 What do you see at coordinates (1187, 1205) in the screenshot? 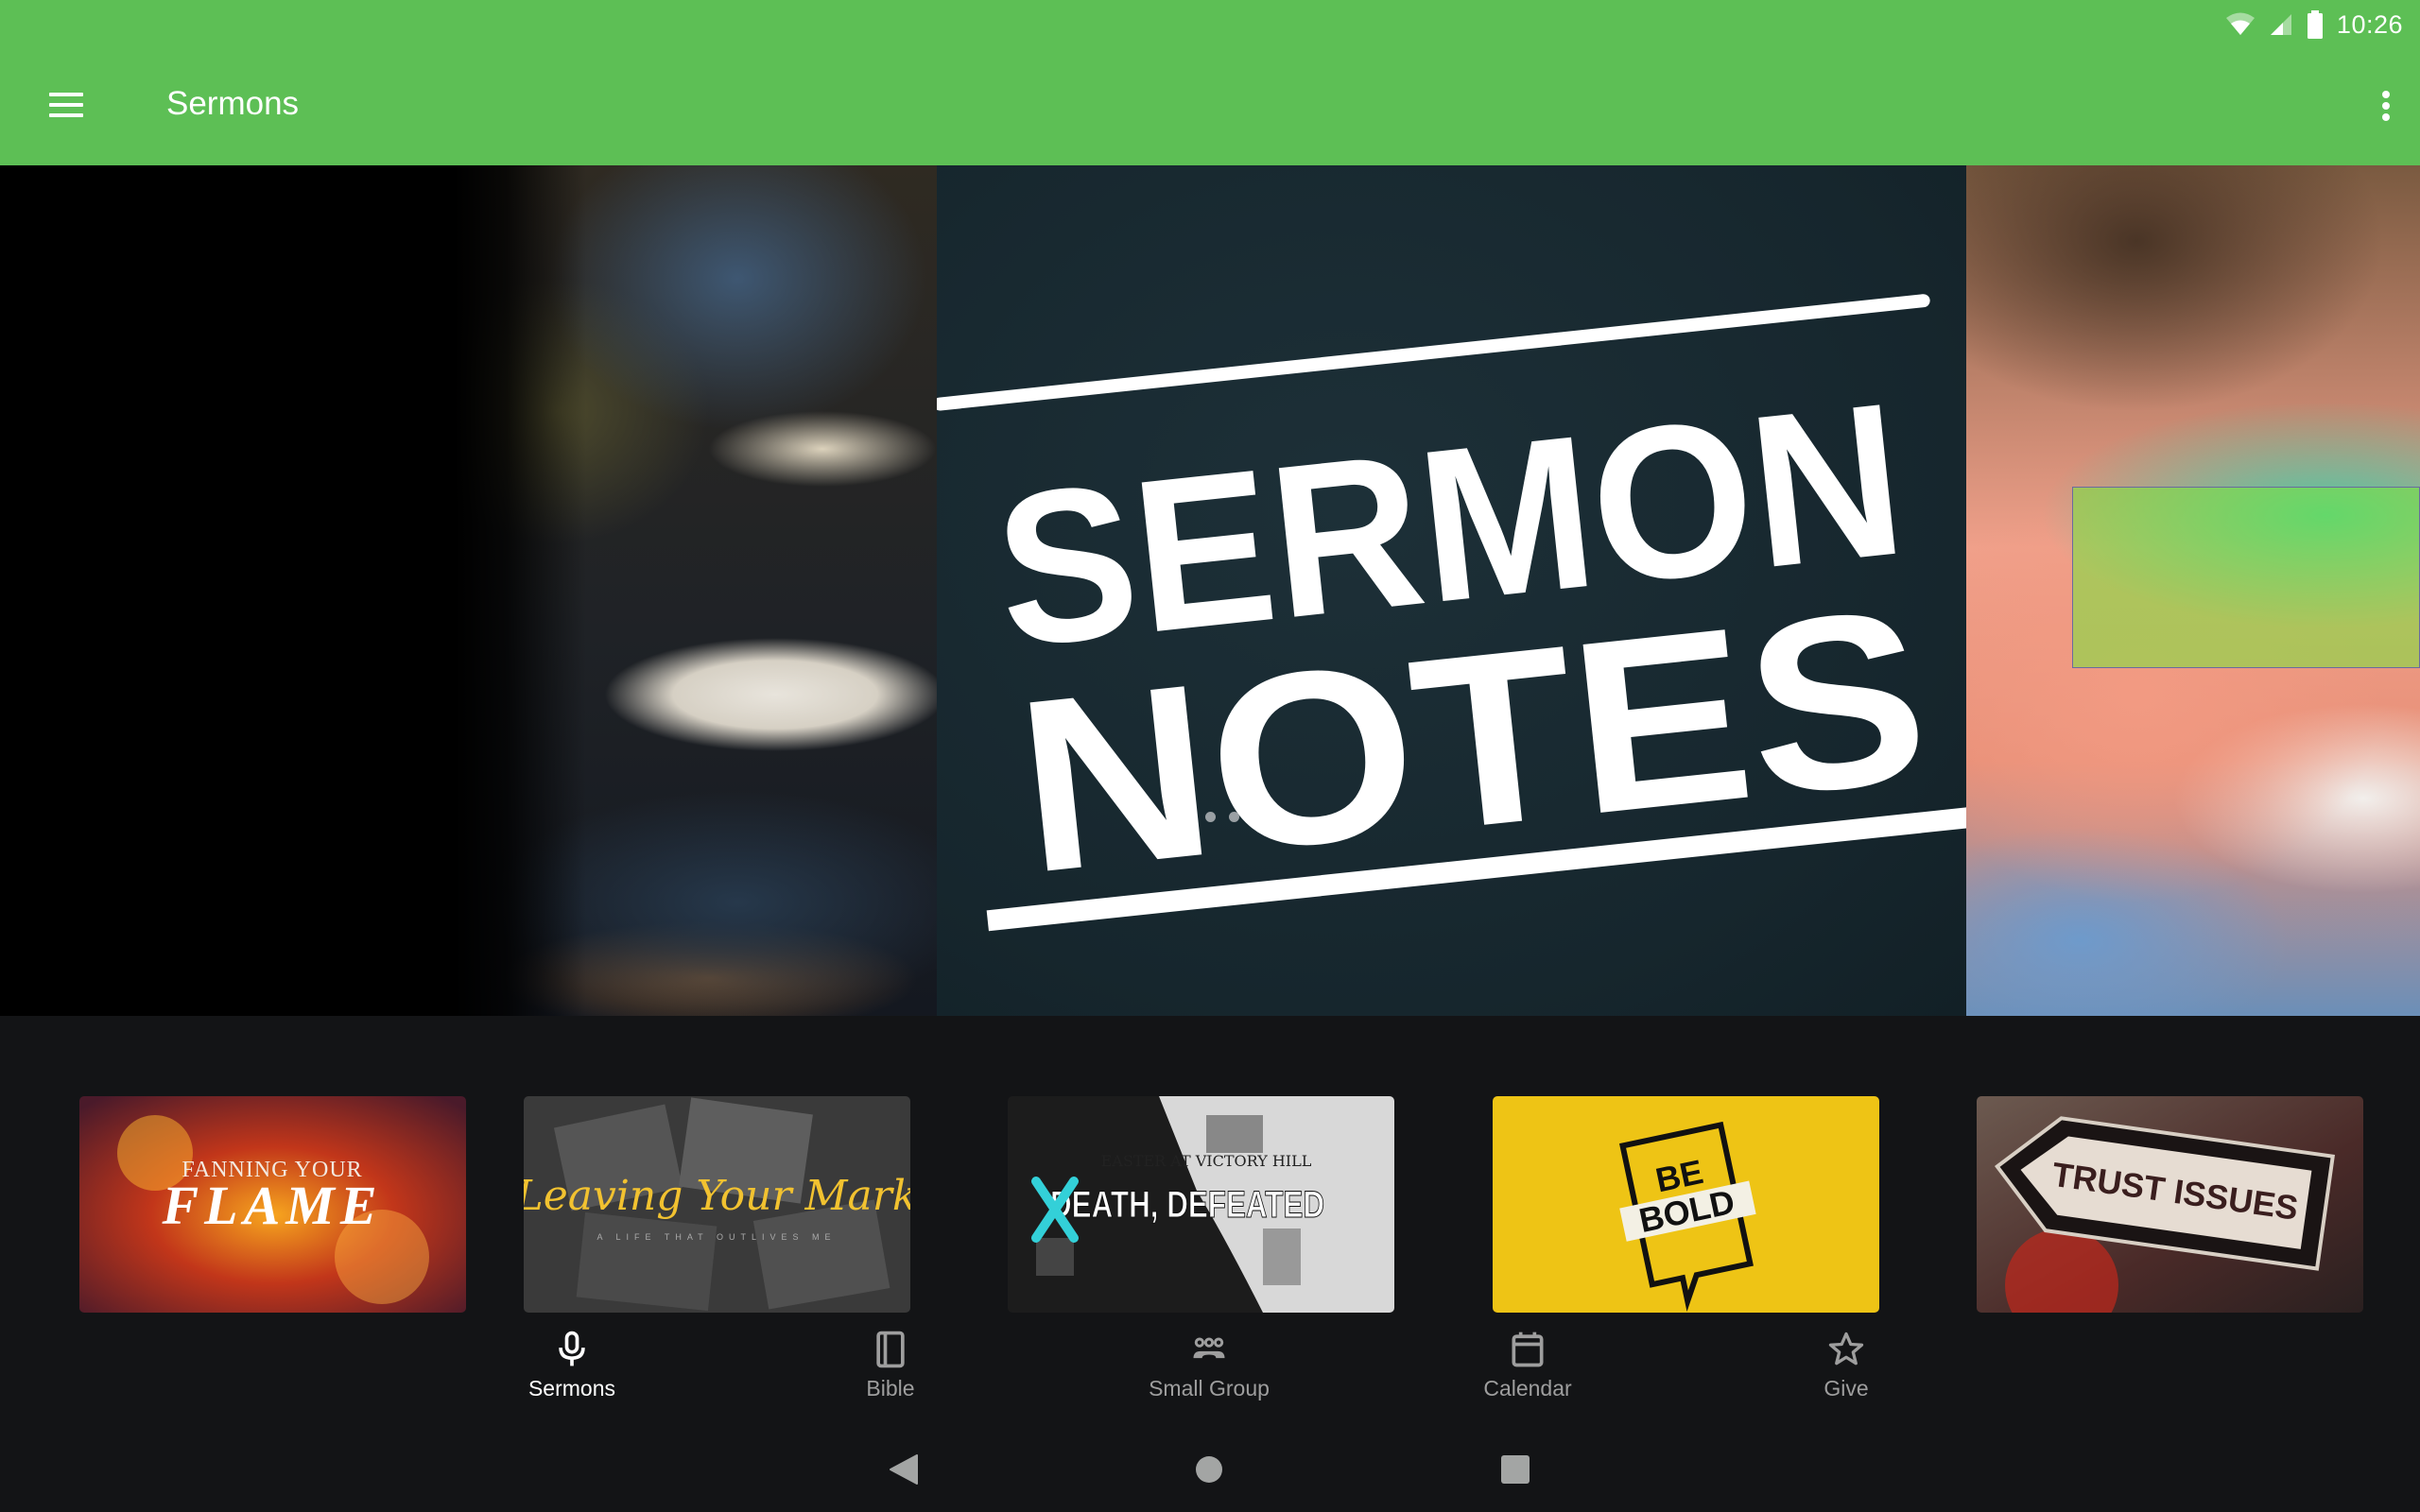
I see `card-art-line1: DEATH, DEFEATED` at bounding box center [1187, 1205].